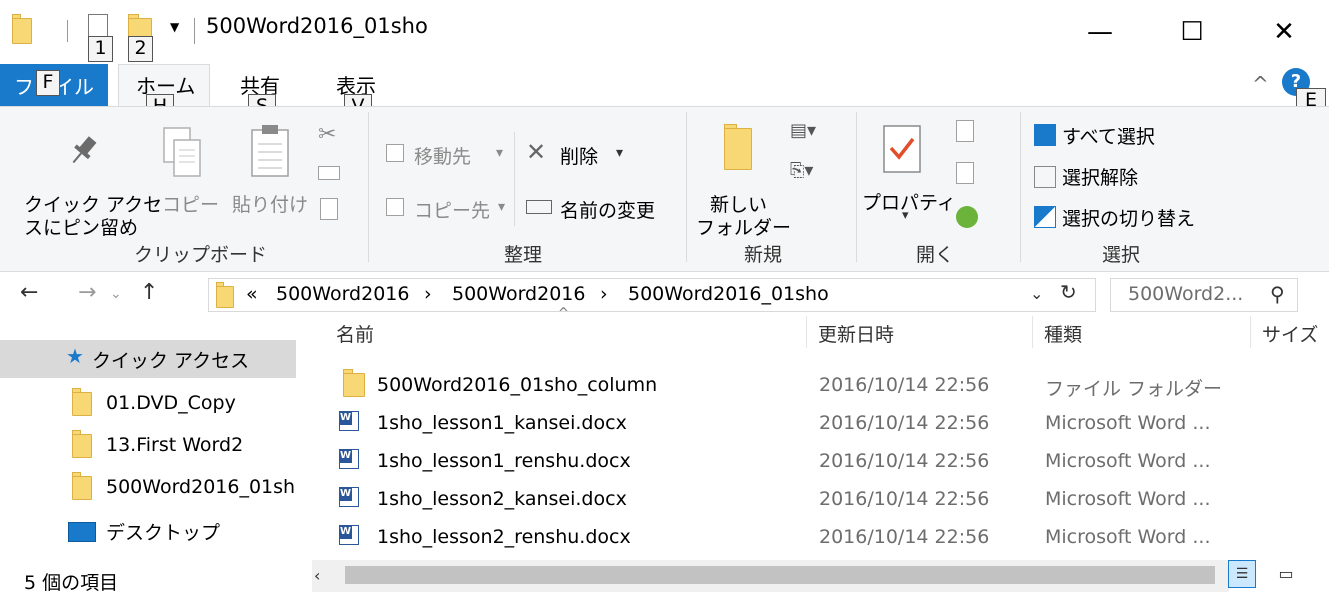 This screenshot has width=1329, height=595. I want to click on properties-qat-icon, so click(98, 26).